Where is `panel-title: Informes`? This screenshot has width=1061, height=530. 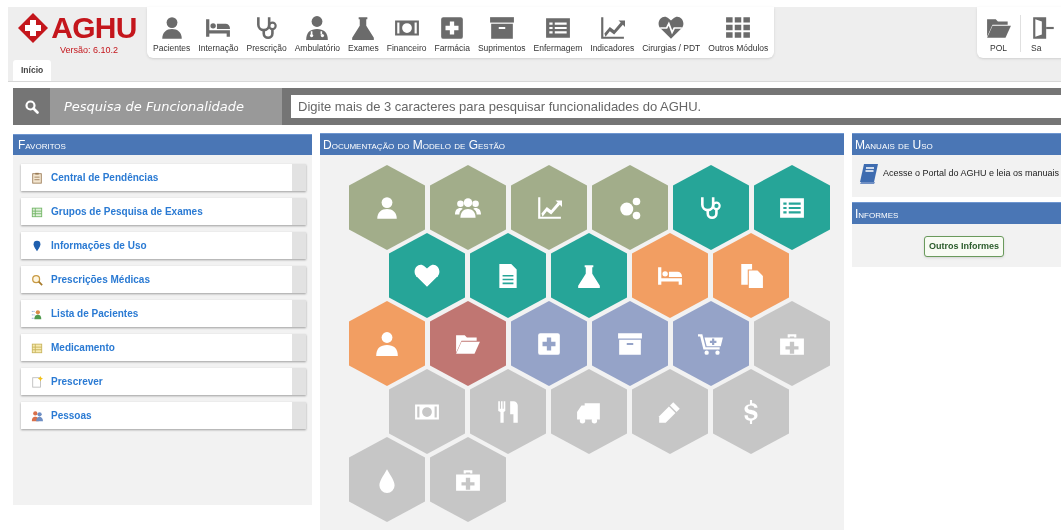
panel-title: Informes is located at coordinates (877, 214).